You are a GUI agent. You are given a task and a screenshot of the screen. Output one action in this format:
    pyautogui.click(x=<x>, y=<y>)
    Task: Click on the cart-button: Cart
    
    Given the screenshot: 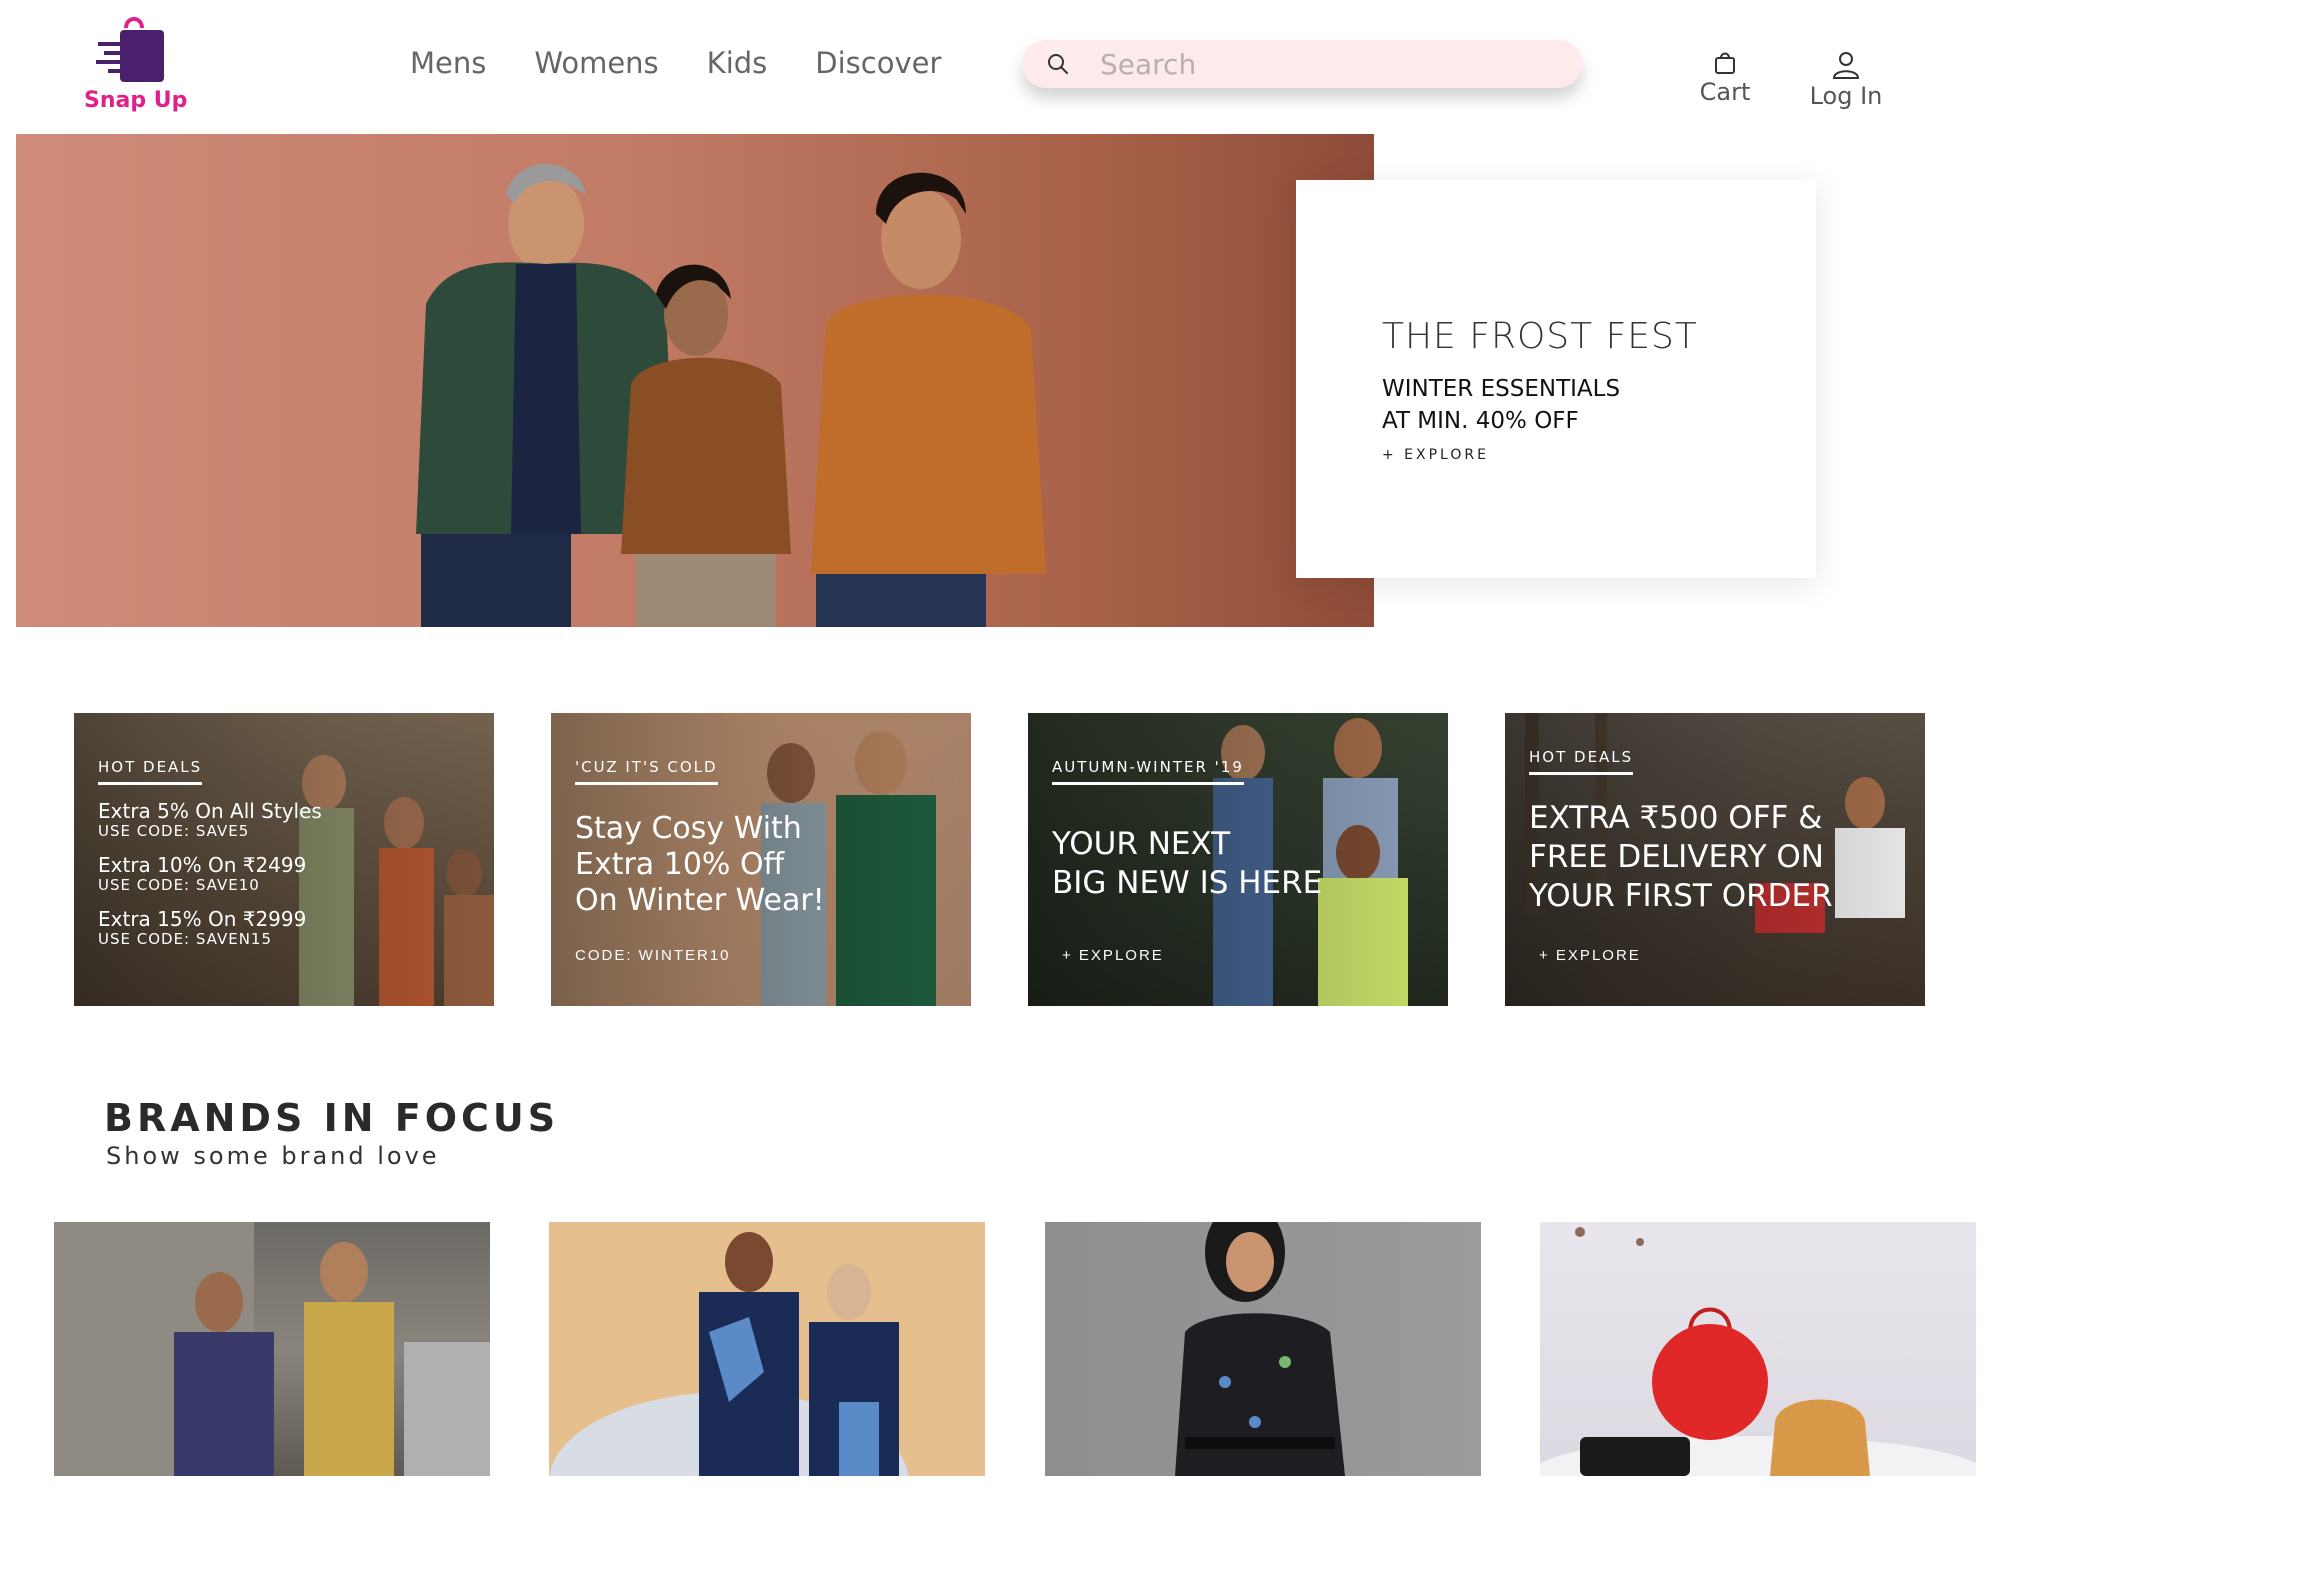 What is the action you would take?
    pyautogui.click(x=1725, y=78)
    